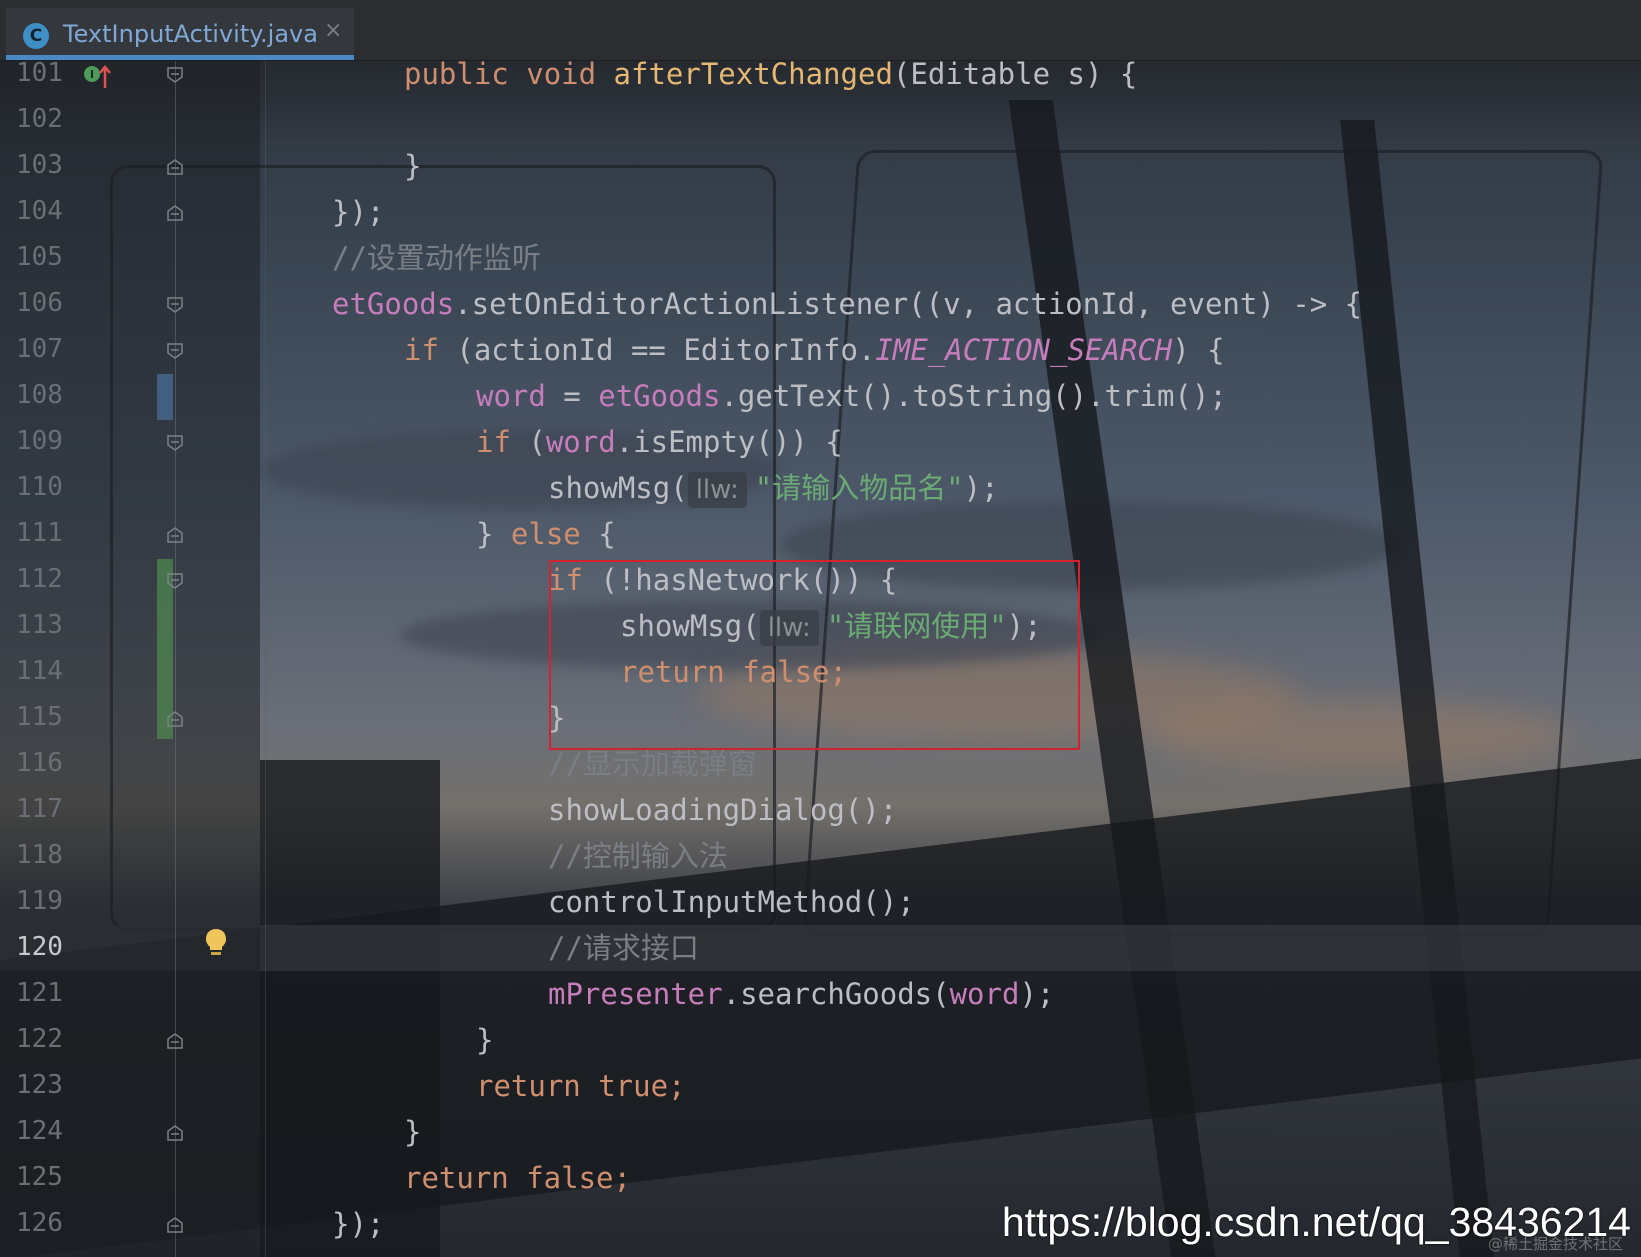 The width and height of the screenshot is (1641, 1257). I want to click on keyword-token: return true;, so click(581, 1086).